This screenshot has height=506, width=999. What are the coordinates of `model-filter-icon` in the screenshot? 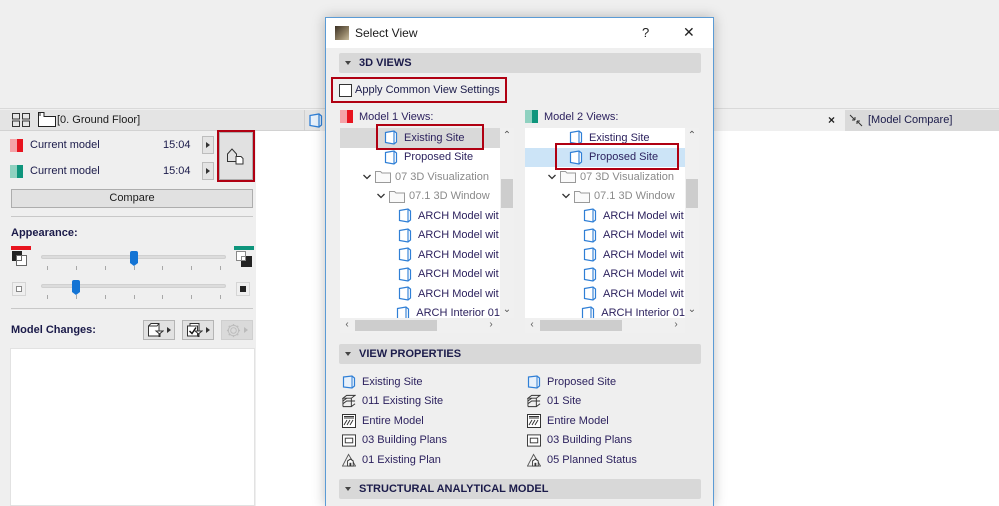 It's located at (349, 420).